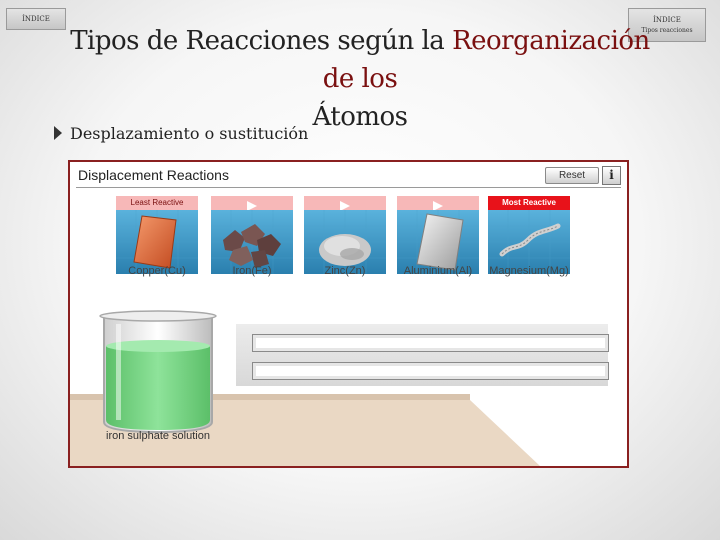 The image size is (720, 540). Describe the element at coordinates (345, 235) in the screenshot. I see `metal-tile-zinc` at that location.